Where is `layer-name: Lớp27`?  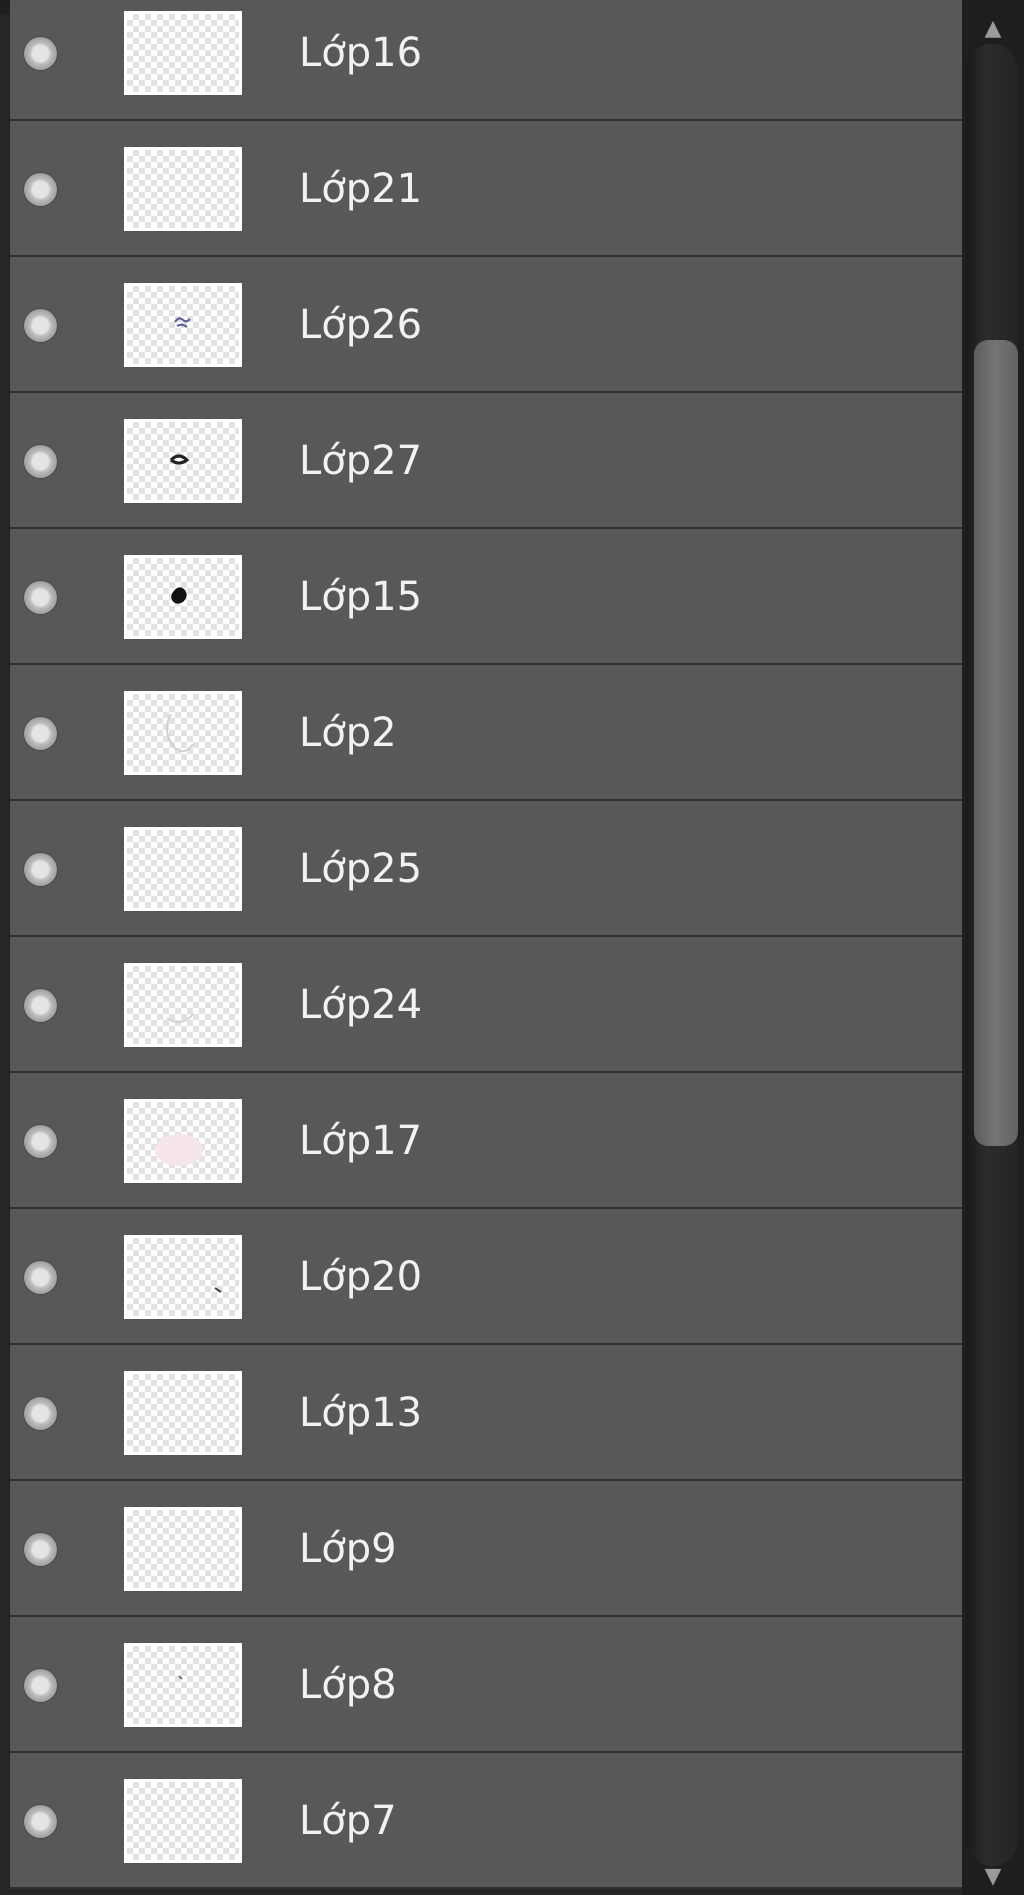 layer-name: Lớp27 is located at coordinates (361, 461).